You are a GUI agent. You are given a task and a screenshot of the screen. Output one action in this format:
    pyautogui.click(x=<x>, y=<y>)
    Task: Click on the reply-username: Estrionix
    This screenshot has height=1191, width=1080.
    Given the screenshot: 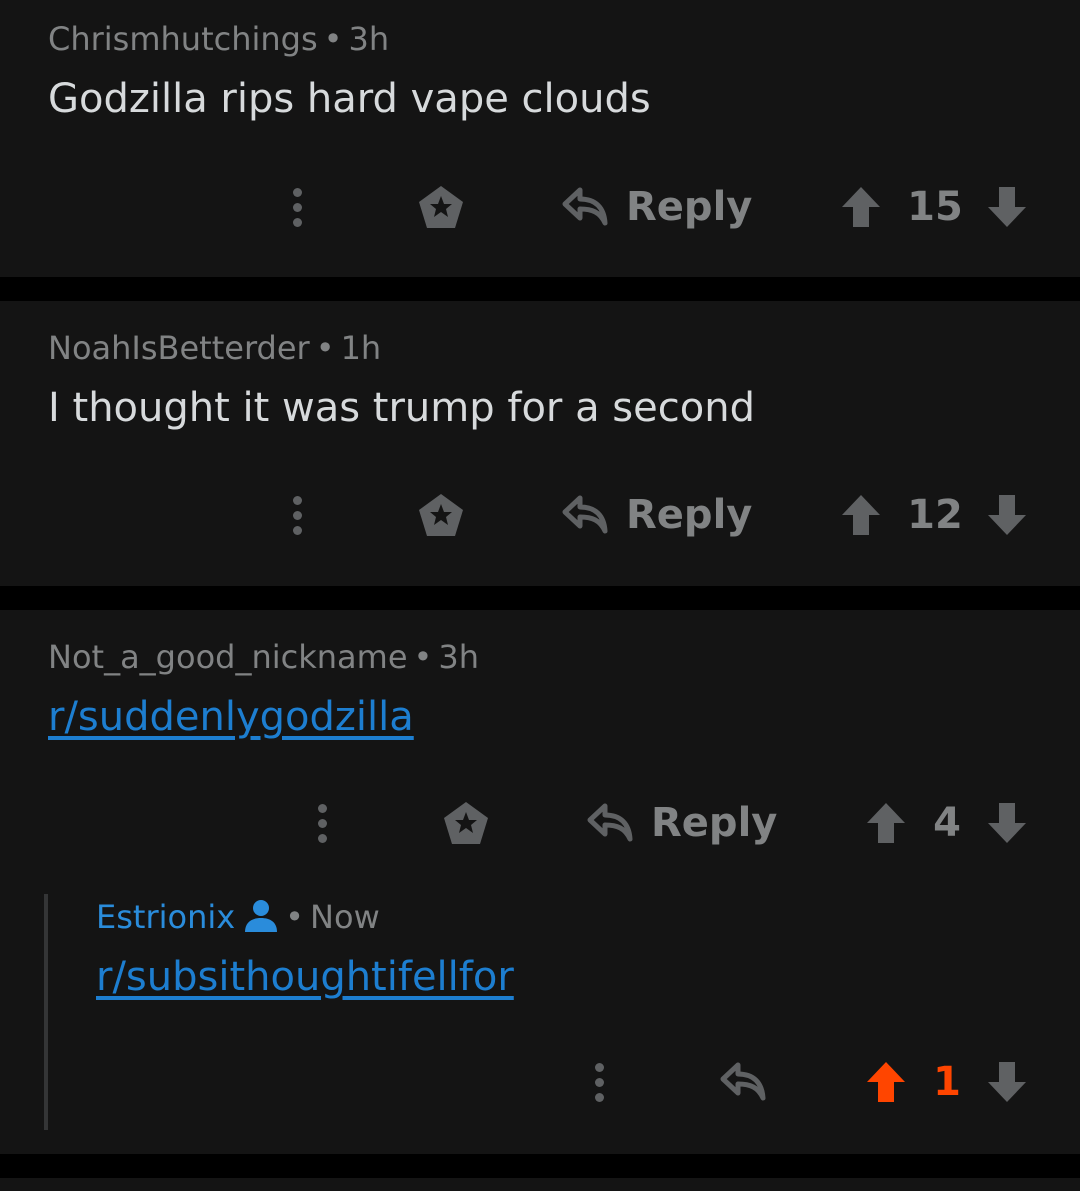 What is the action you would take?
    pyautogui.click(x=165, y=917)
    